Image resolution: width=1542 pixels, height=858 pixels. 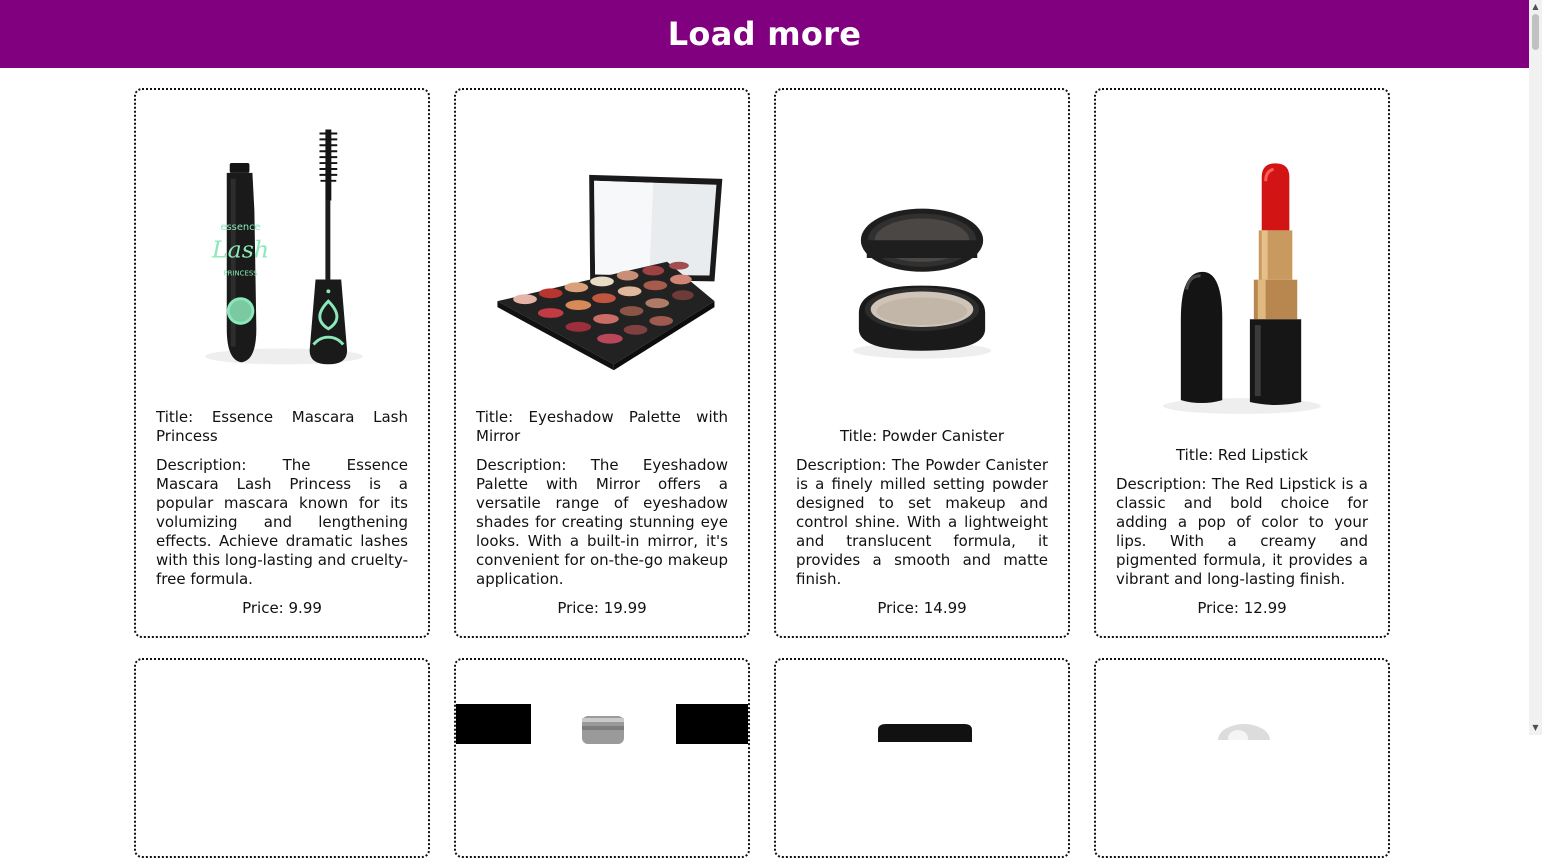 What do you see at coordinates (602, 426) in the screenshot?
I see `product-title: Title: Eyeshadow Palette with Mirror` at bounding box center [602, 426].